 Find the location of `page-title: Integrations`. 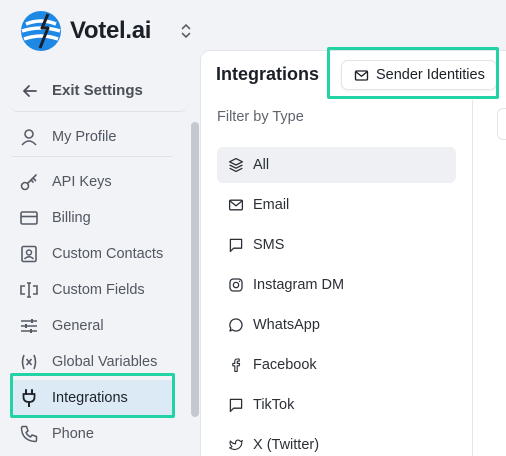

page-title: Integrations is located at coordinates (268, 74).